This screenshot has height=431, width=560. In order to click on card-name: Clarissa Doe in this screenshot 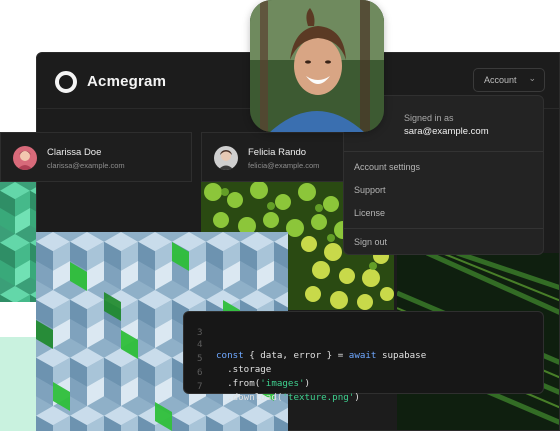, I will do `click(74, 152)`.